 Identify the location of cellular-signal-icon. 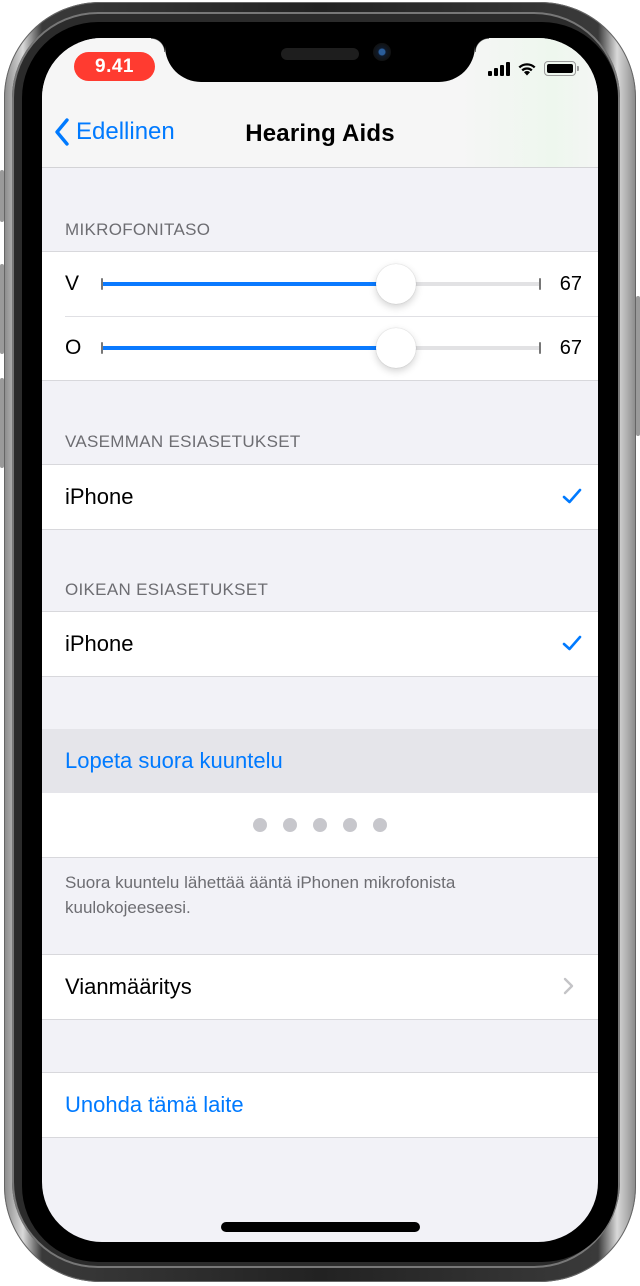
(499, 69).